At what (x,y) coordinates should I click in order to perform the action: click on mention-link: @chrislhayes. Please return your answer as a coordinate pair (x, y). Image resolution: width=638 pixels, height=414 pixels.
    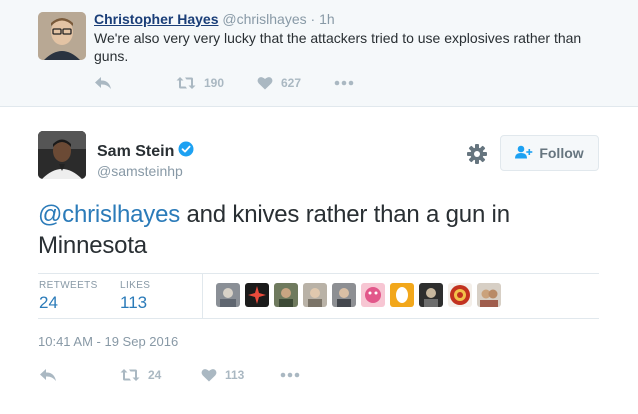
    Looking at the image, I should click on (109, 214).